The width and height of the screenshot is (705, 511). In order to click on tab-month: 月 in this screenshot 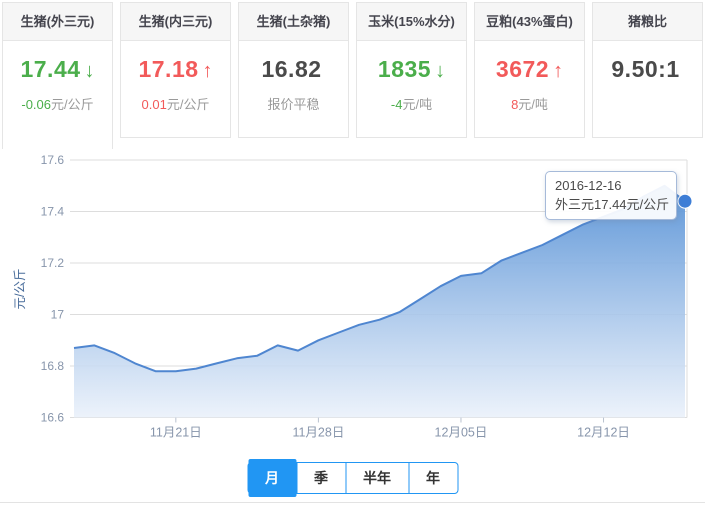, I will do `click(272, 478)`.